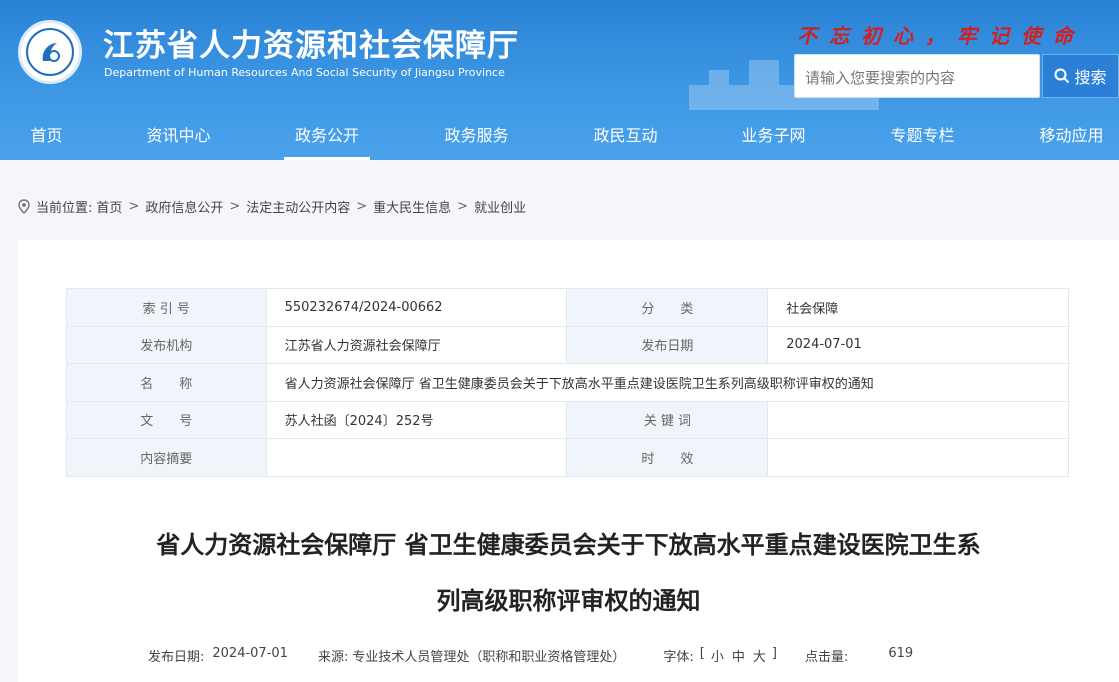 The image size is (1119, 682). What do you see at coordinates (489, 657) in the screenshot?
I see `source-value: 专业技术人员管理处（职称和职业资格管理处）` at bounding box center [489, 657].